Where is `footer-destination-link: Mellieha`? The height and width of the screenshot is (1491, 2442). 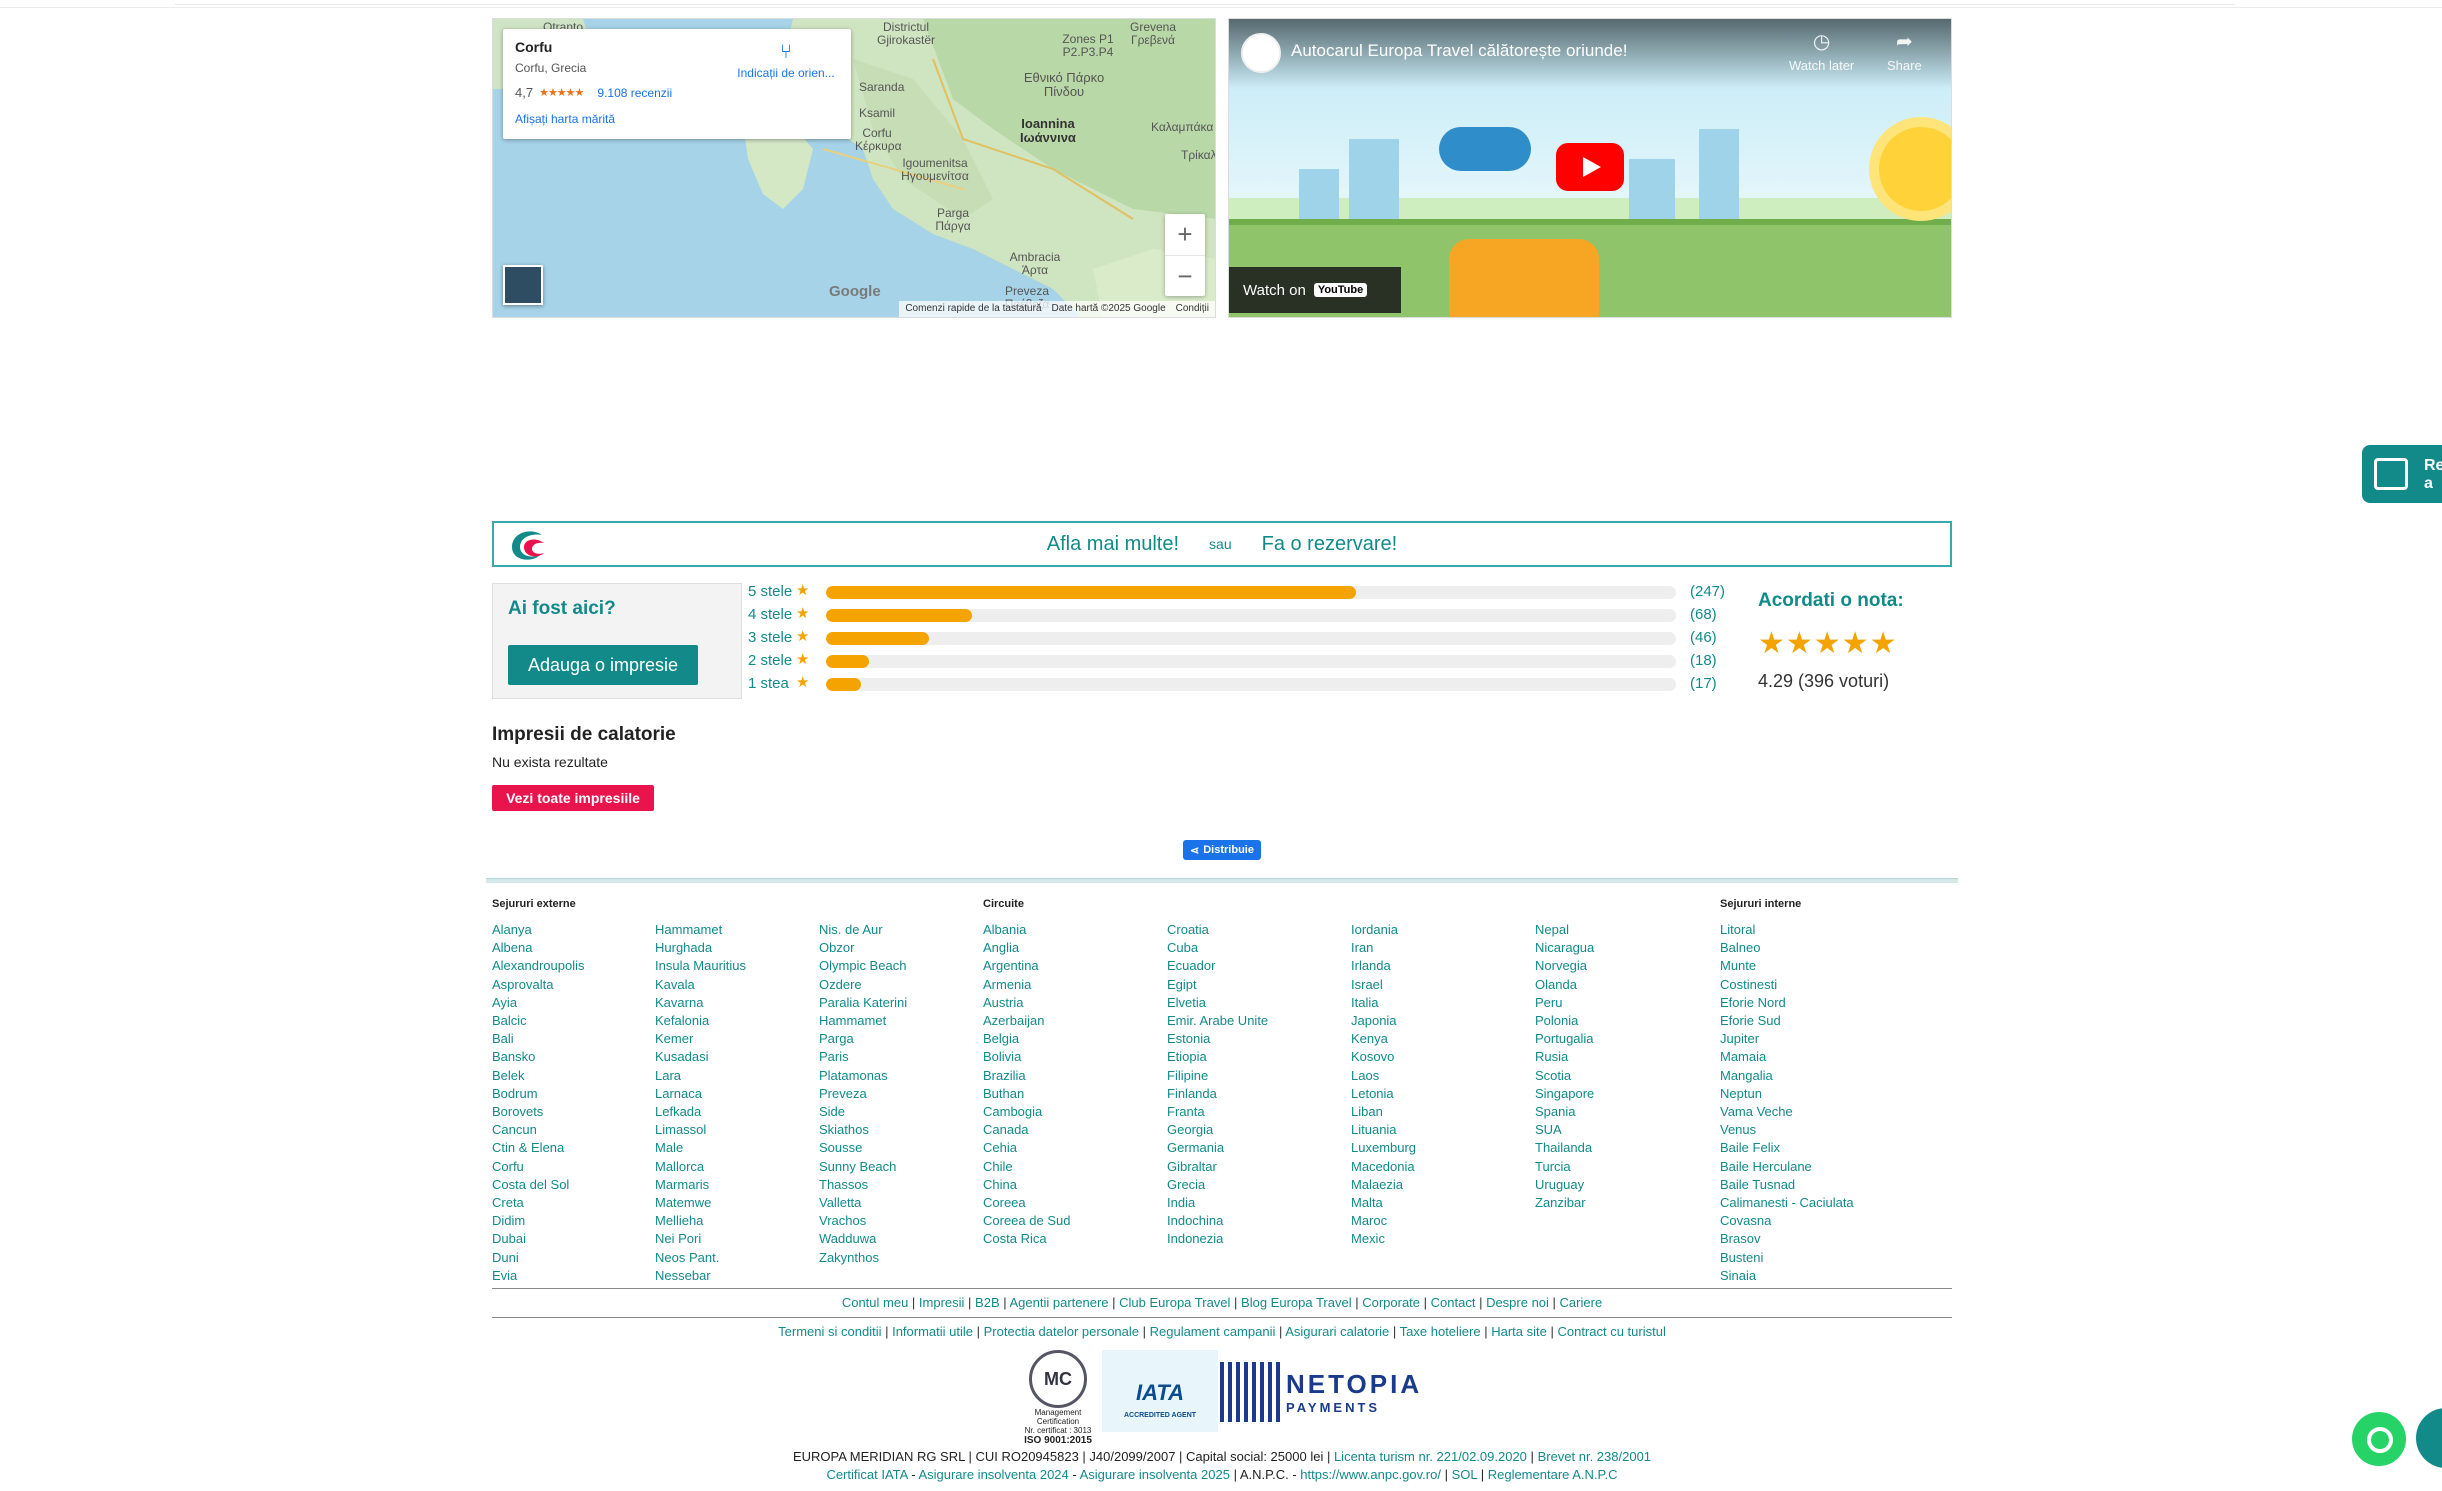 footer-destination-link: Mellieha is located at coordinates (700, 1221).